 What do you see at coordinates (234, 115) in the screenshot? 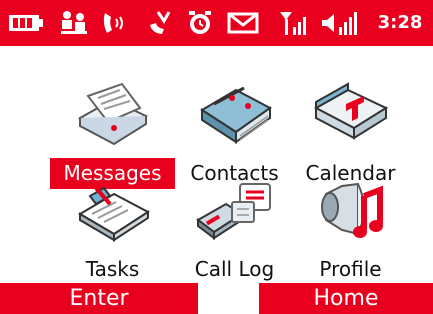
I see `address-book-icon` at bounding box center [234, 115].